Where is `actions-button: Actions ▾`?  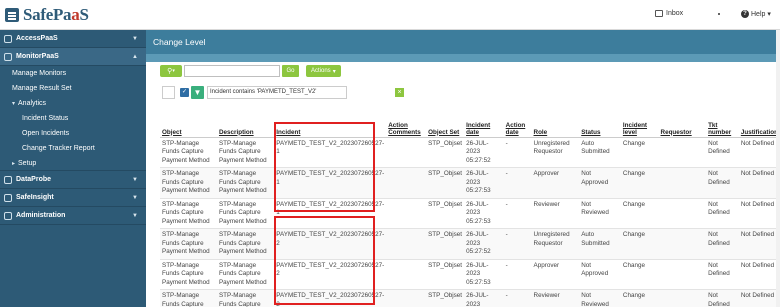
actions-button: Actions ▾ is located at coordinates (323, 71).